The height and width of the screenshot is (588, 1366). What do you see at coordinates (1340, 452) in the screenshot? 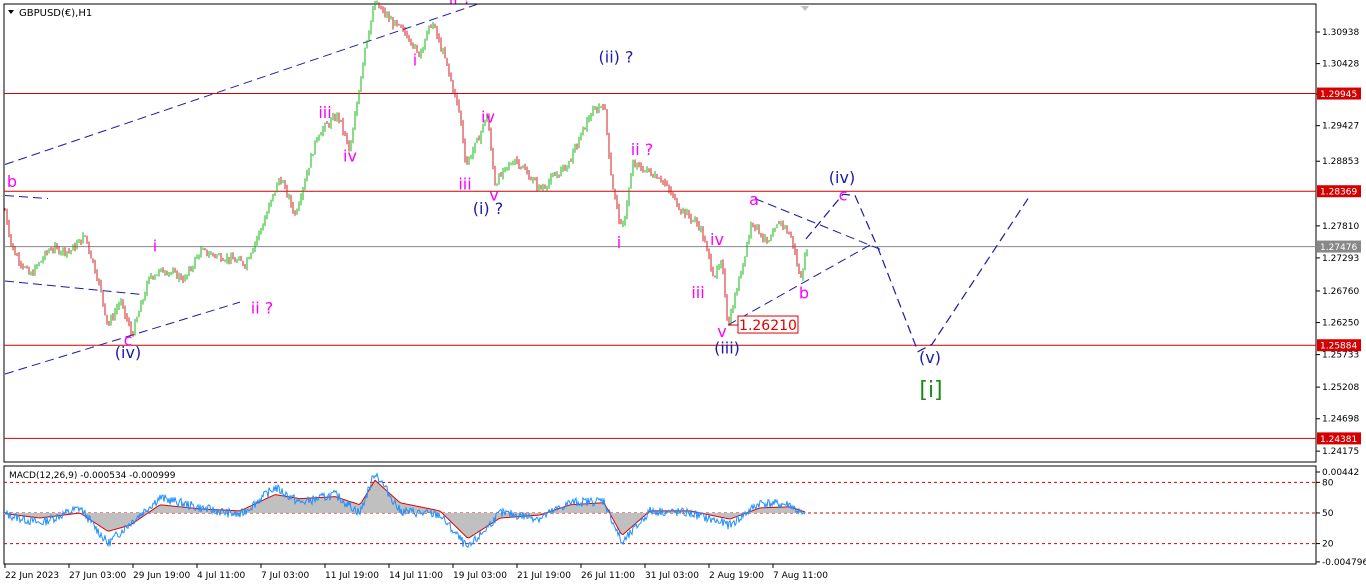
I see `price-tick-label: 1.24175` at bounding box center [1340, 452].